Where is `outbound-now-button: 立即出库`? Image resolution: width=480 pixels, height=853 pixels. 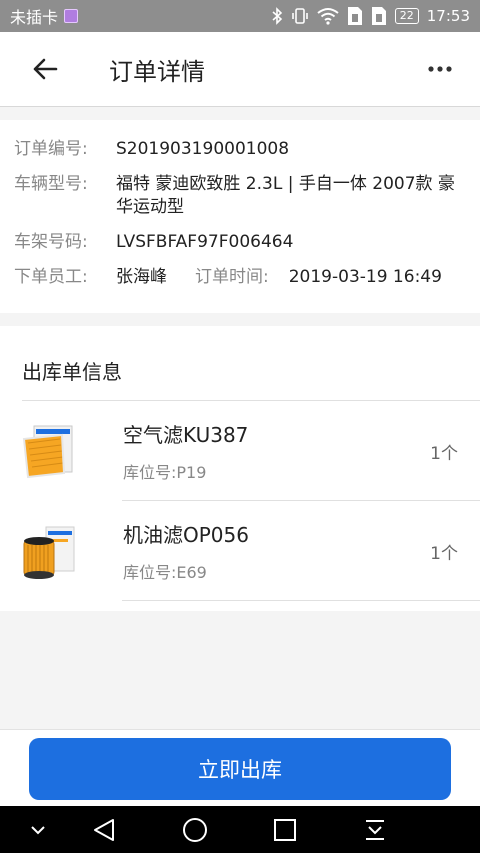 outbound-now-button: 立即出库 is located at coordinates (240, 769).